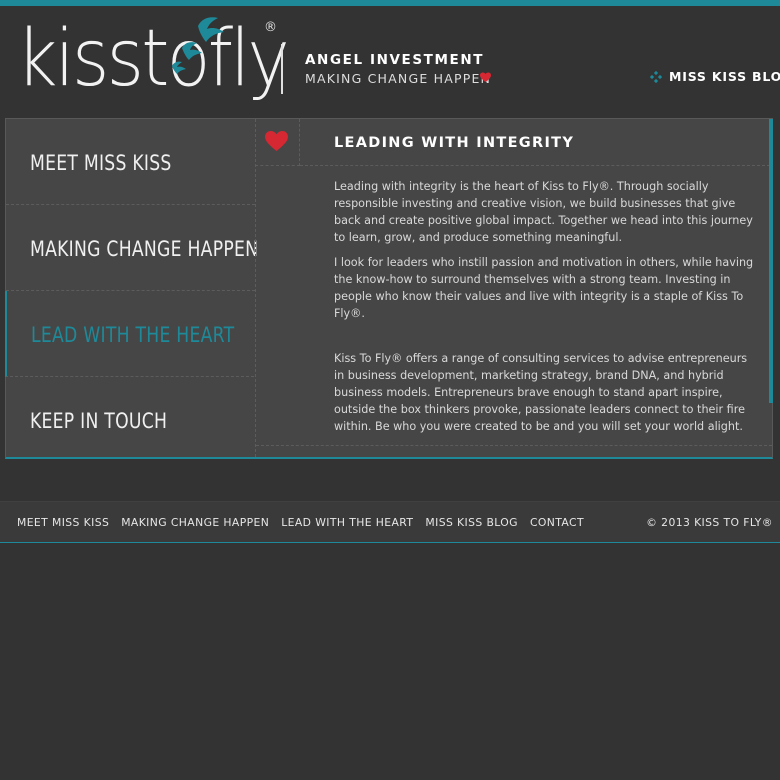 The width and height of the screenshot is (780, 780). I want to click on footer-link-making-change-happen: MAKING CHANGE HAPPEN, so click(195, 522).